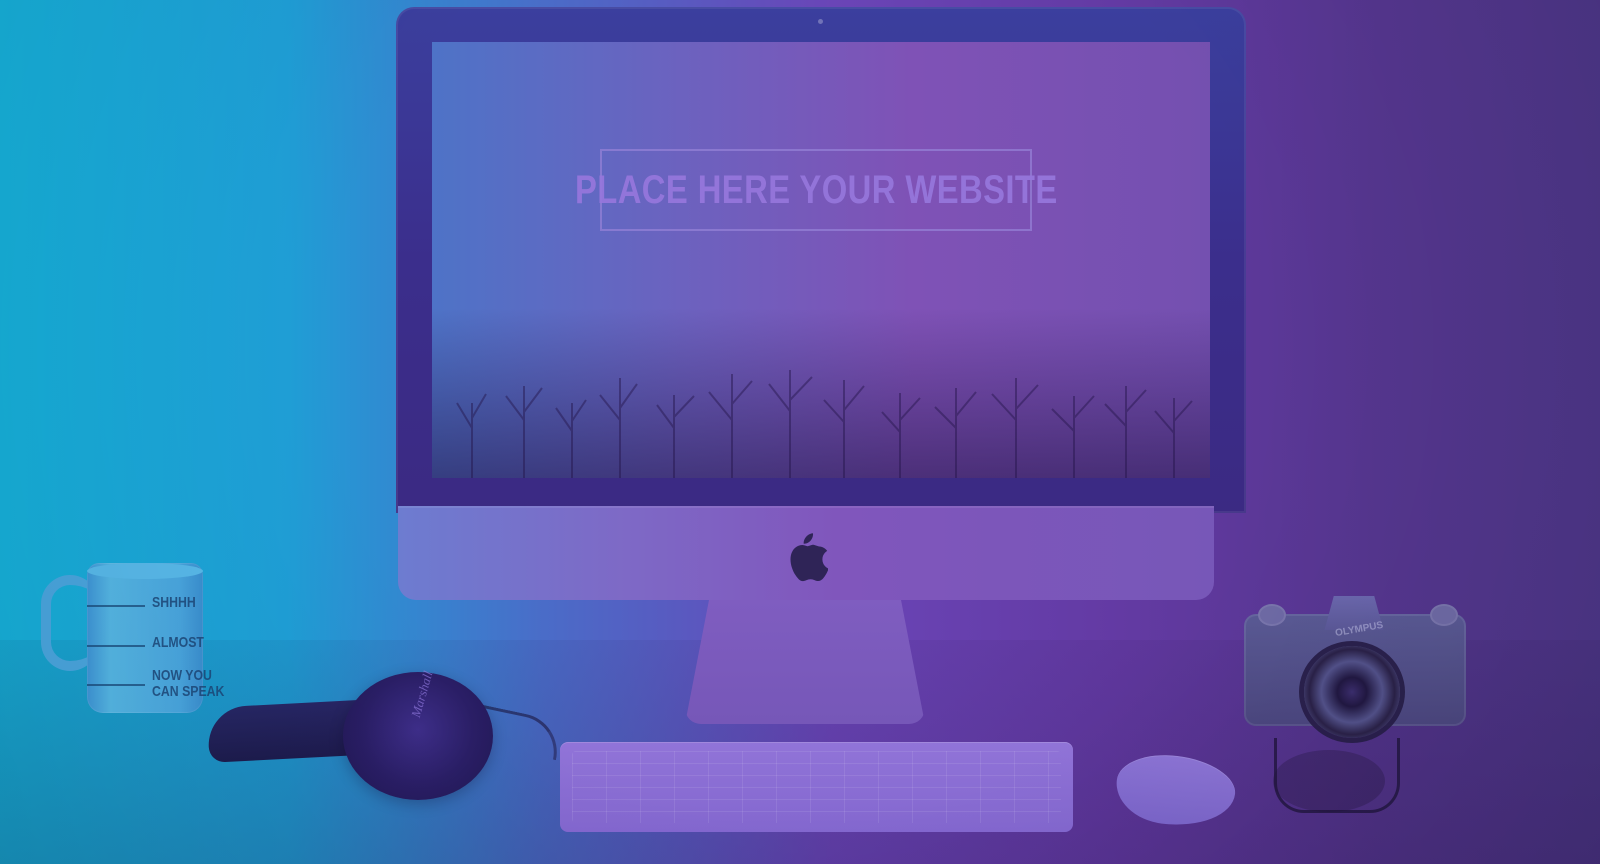  I want to click on apple-icon, so click(809, 557).